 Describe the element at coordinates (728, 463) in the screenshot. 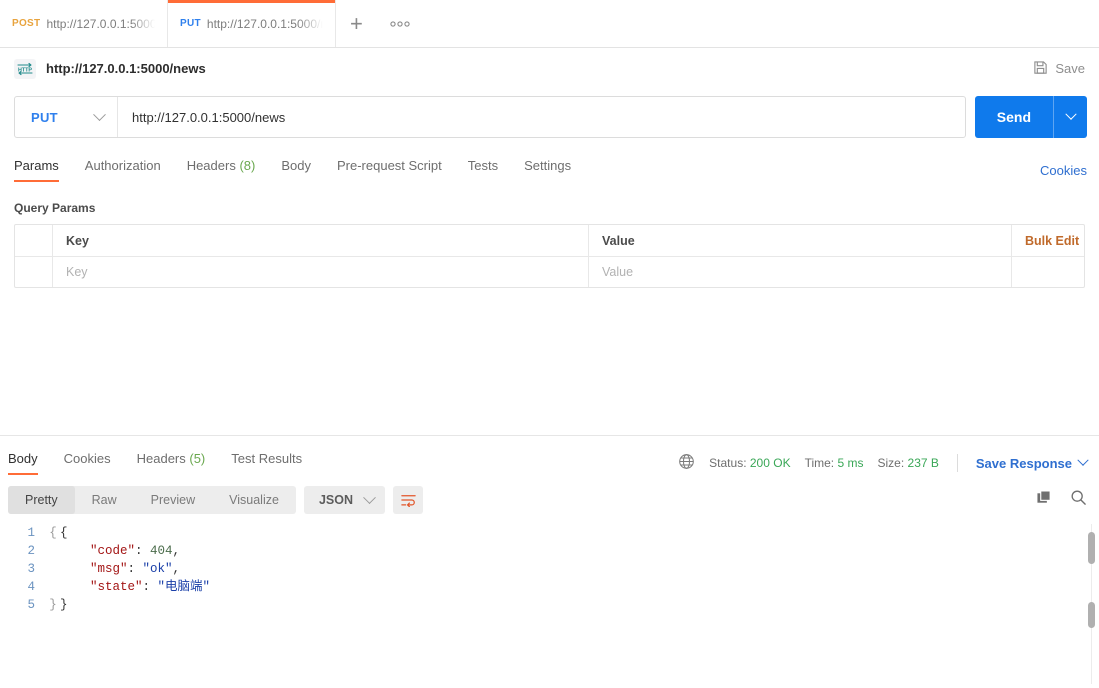

I see `status-label: Status:` at that location.